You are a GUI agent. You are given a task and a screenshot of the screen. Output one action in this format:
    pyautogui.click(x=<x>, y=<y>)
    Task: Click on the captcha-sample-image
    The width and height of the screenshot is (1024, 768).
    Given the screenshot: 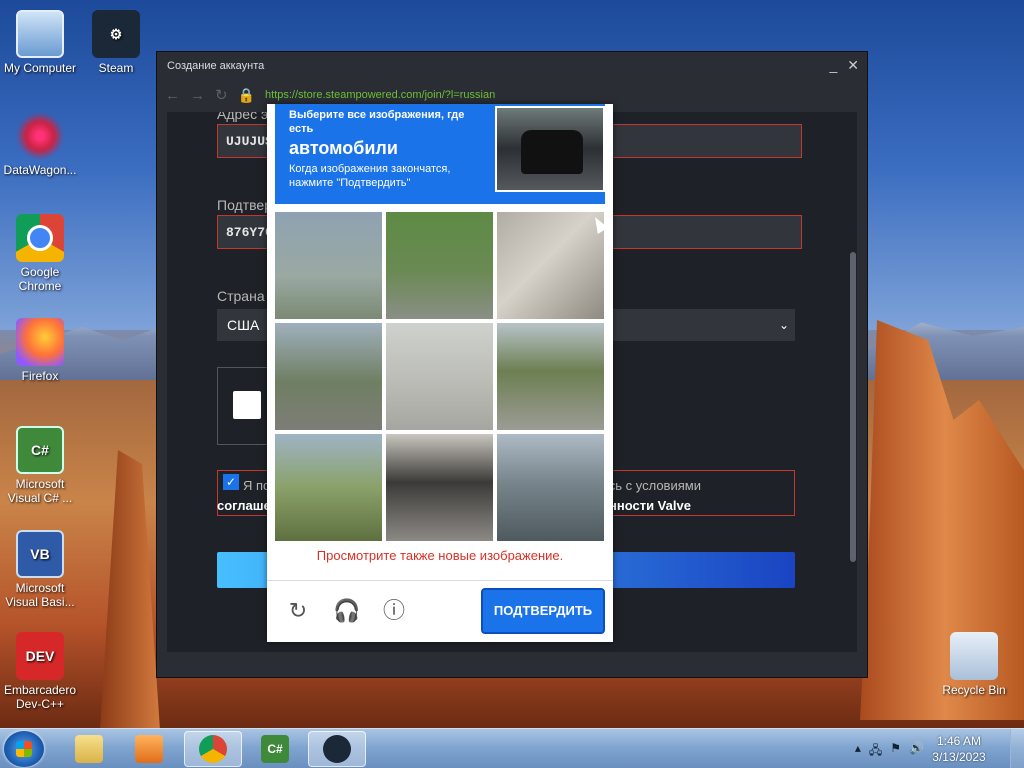 What is the action you would take?
    pyautogui.click(x=550, y=149)
    